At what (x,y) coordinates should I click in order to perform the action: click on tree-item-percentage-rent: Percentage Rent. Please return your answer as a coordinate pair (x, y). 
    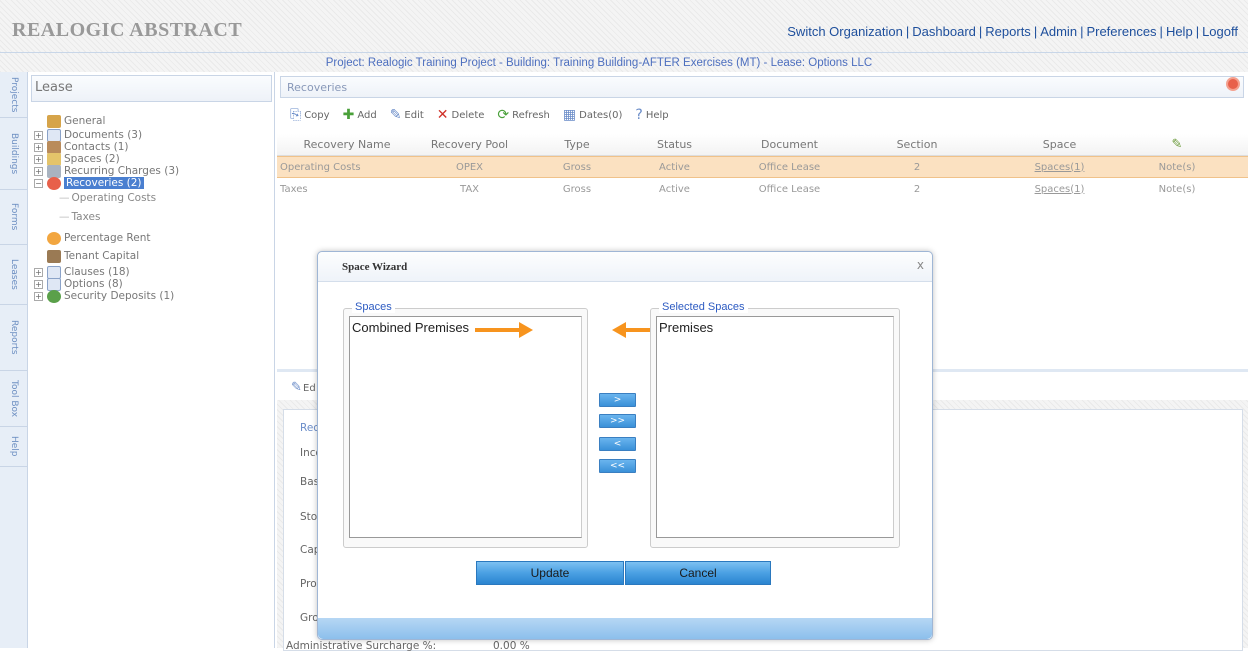
    Looking at the image, I should click on (98, 238).